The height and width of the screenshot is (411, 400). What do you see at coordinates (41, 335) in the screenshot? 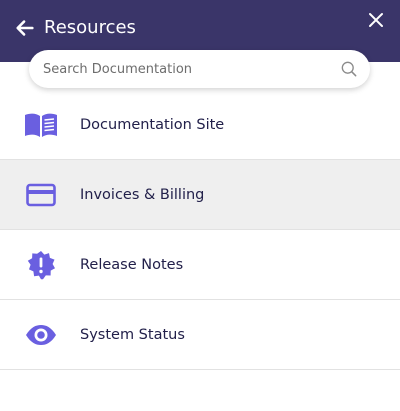
I see `eye-icon` at bounding box center [41, 335].